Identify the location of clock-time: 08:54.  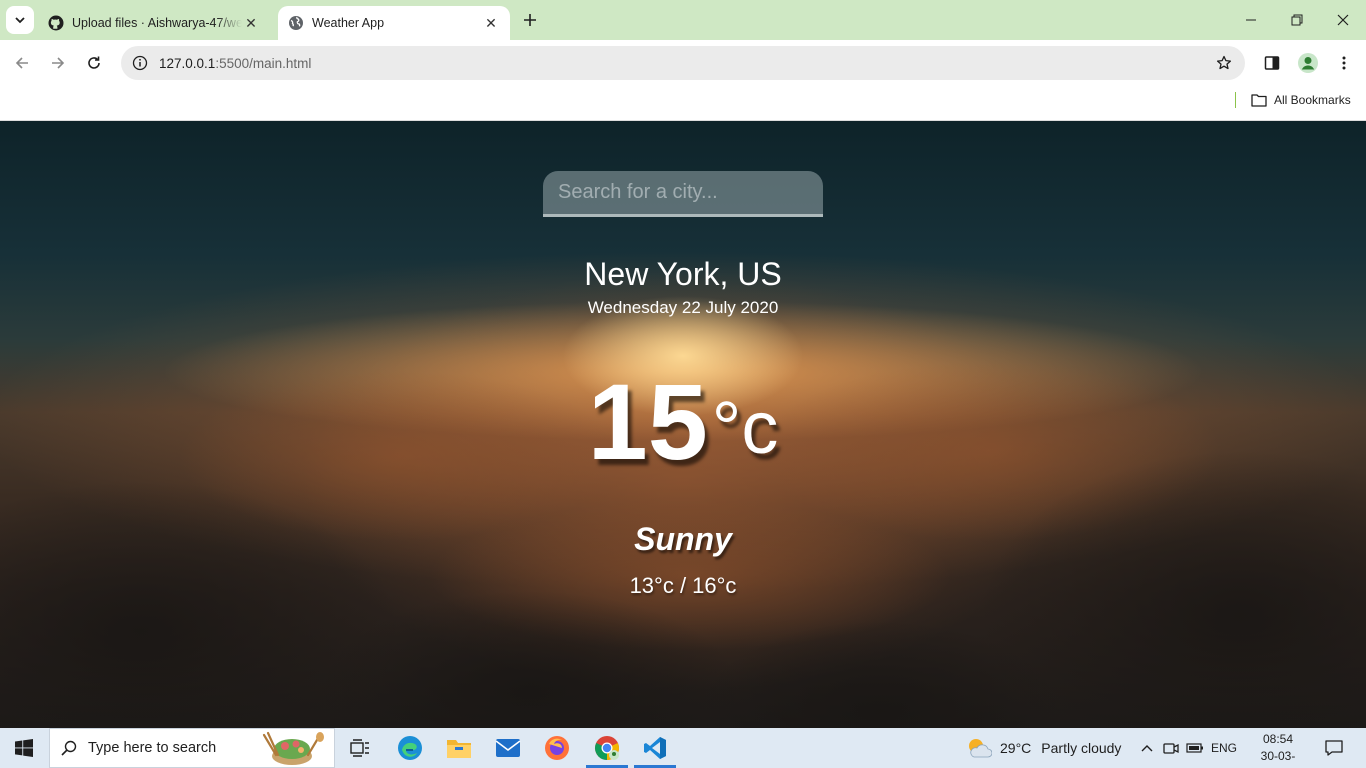
(1278, 739).